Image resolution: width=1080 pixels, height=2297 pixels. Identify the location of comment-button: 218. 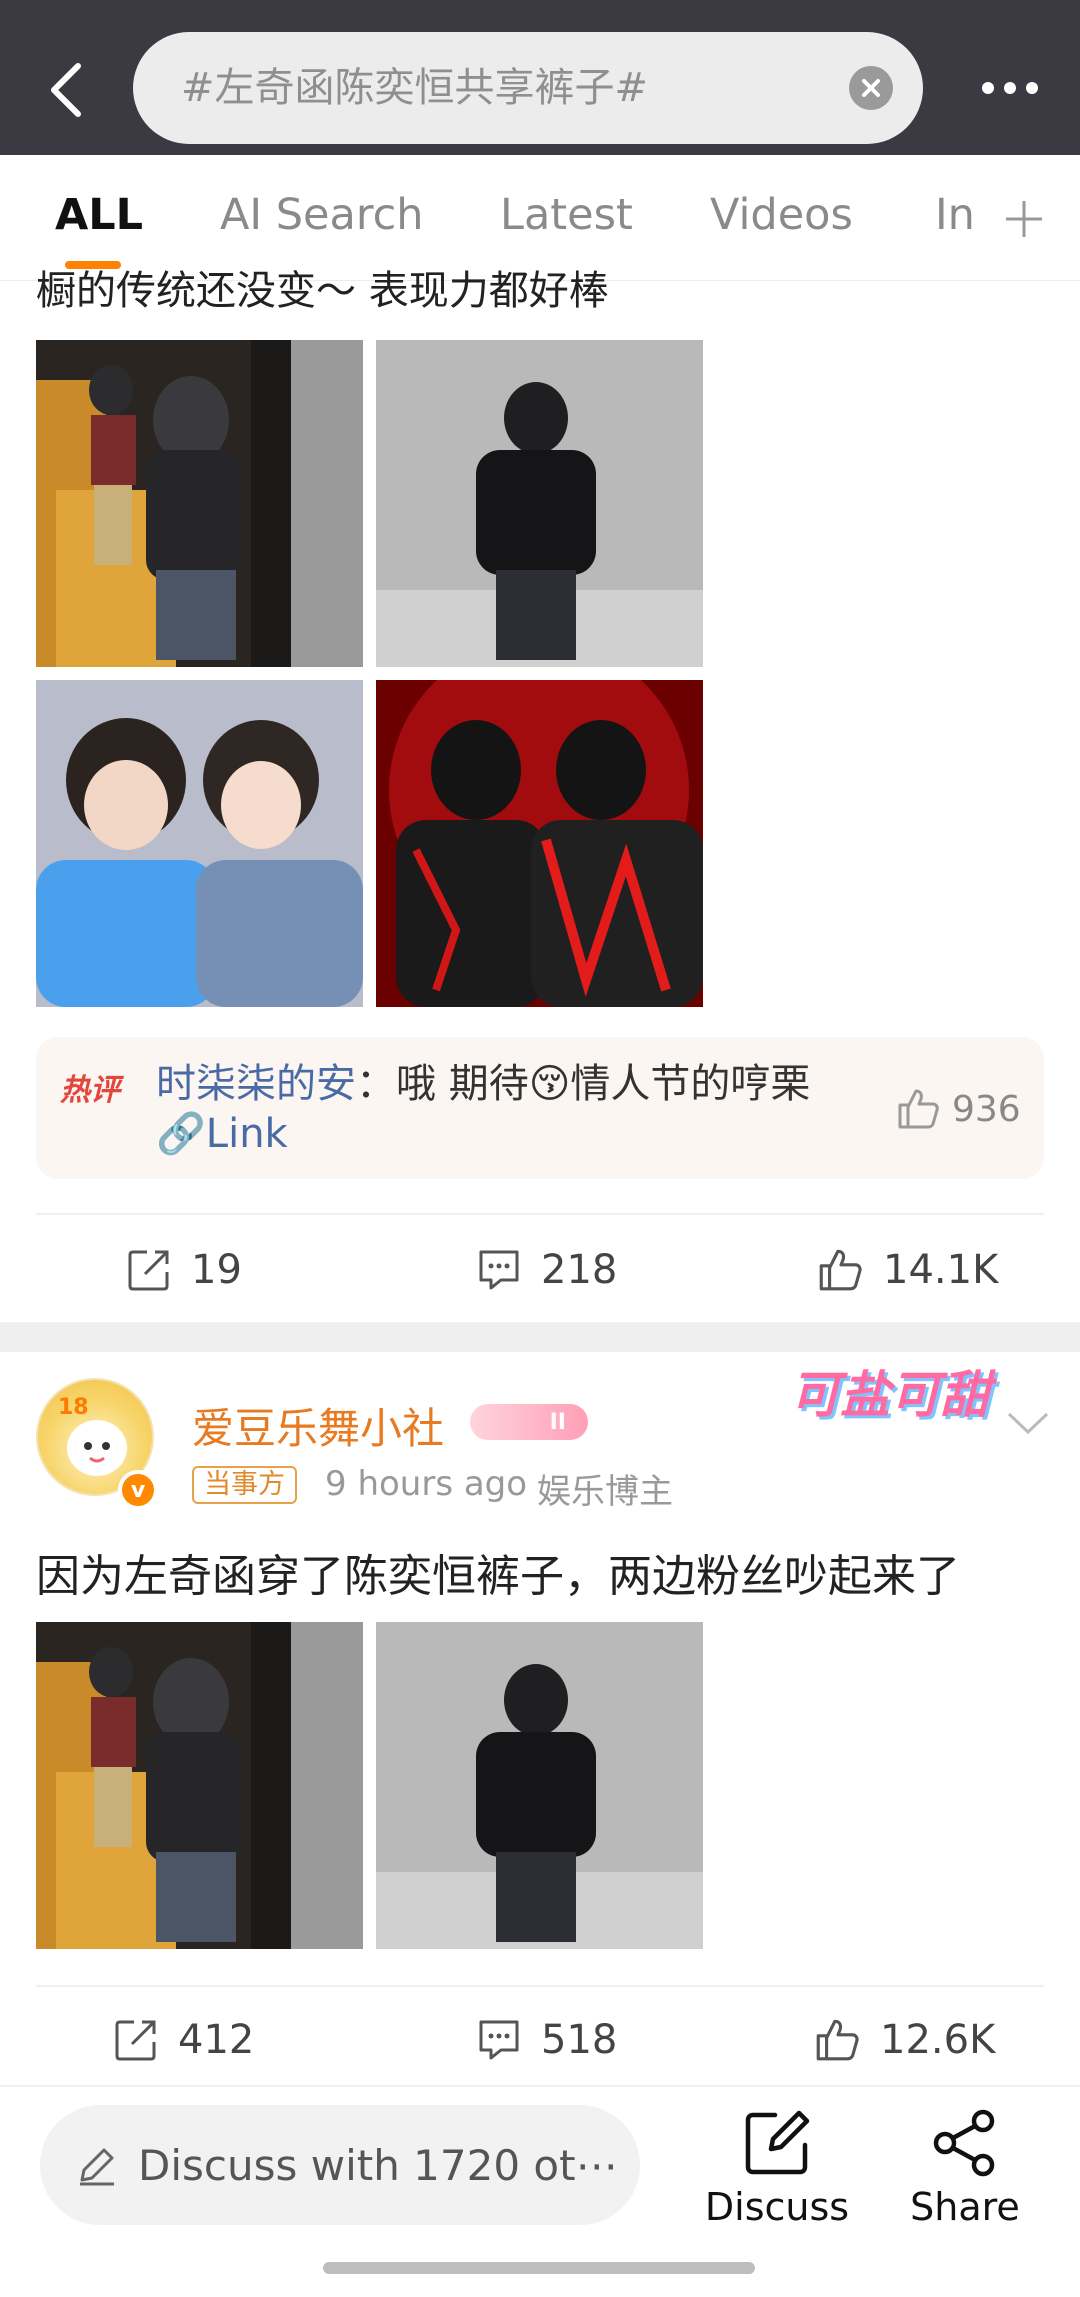
(546, 1270).